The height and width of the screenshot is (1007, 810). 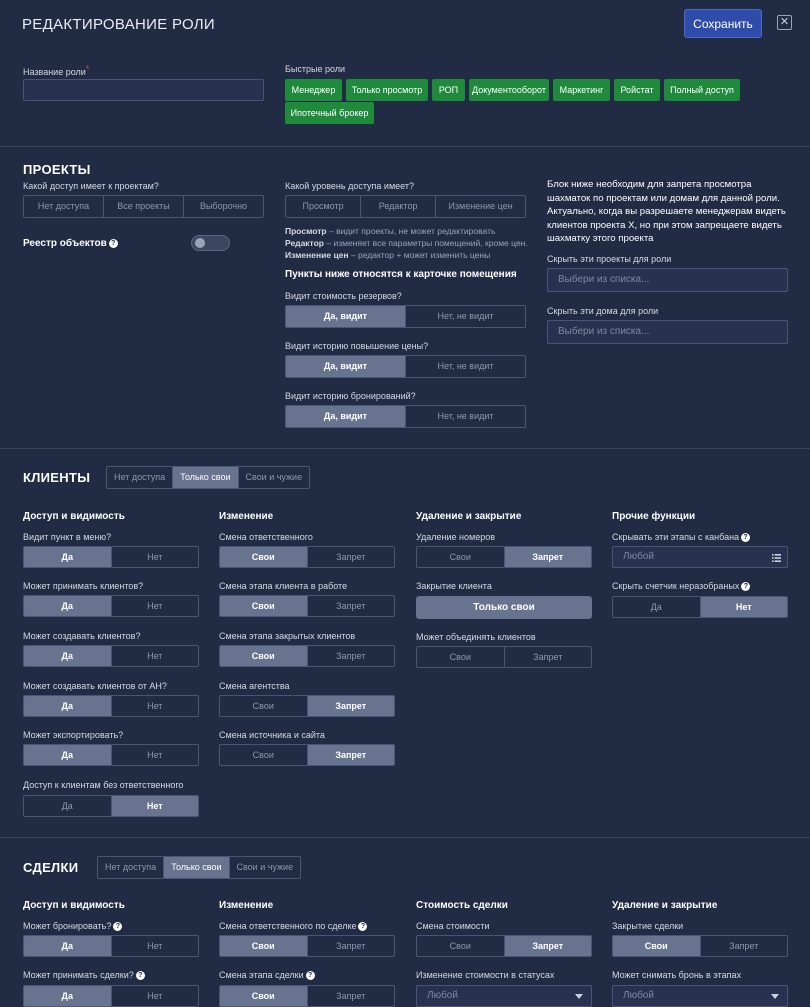 What do you see at coordinates (480, 206) in the screenshot?
I see `option-price-change: Изменение цен` at bounding box center [480, 206].